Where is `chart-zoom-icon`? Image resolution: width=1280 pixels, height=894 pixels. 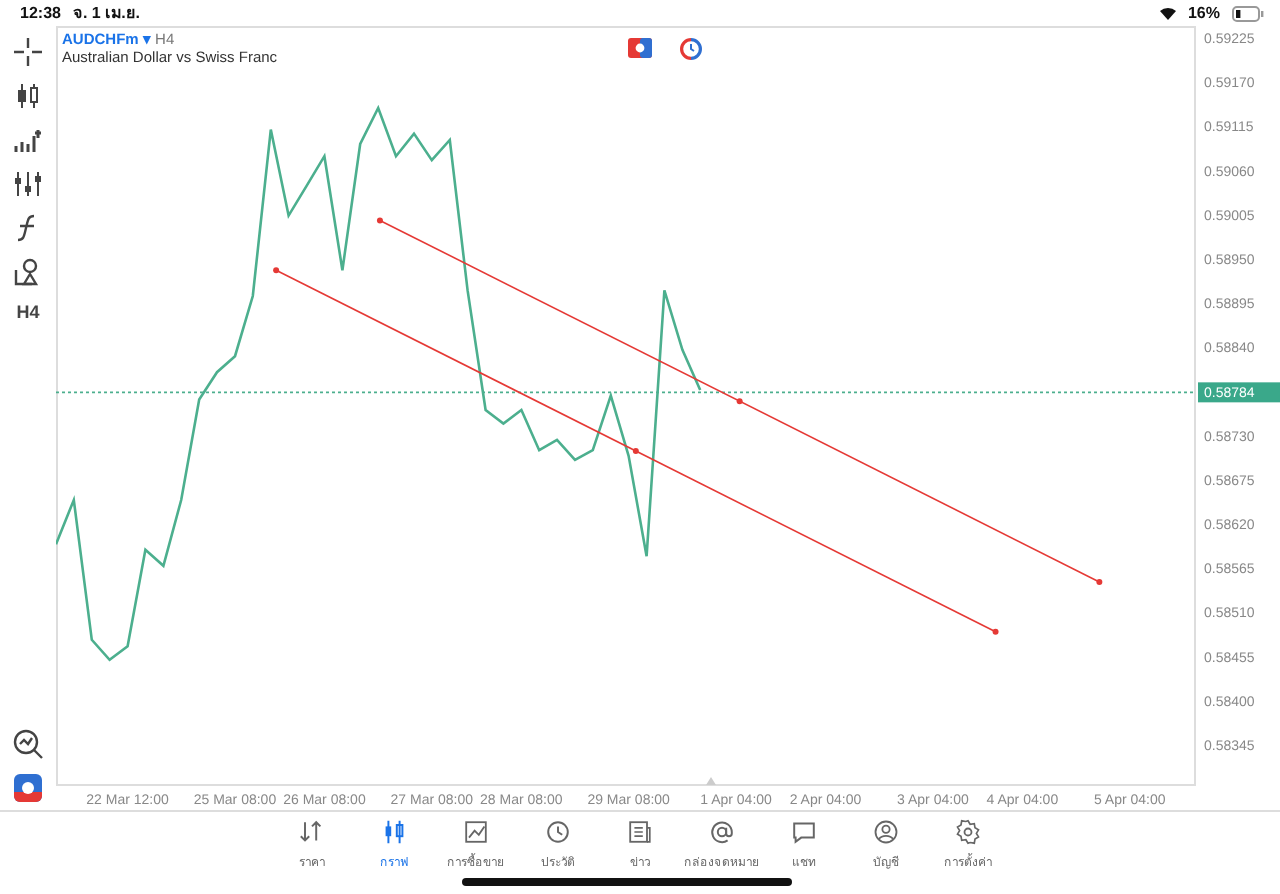 chart-zoom-icon is located at coordinates (28, 744).